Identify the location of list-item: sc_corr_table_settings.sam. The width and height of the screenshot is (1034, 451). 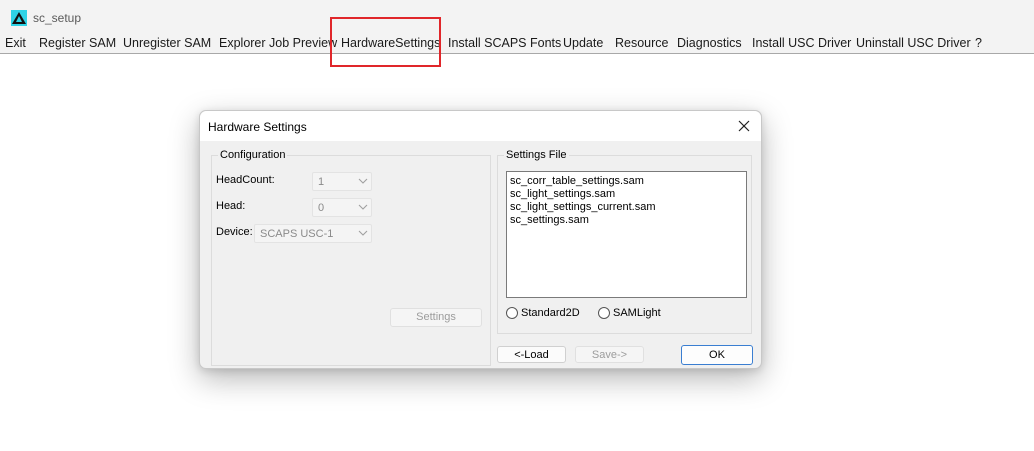
(626, 181).